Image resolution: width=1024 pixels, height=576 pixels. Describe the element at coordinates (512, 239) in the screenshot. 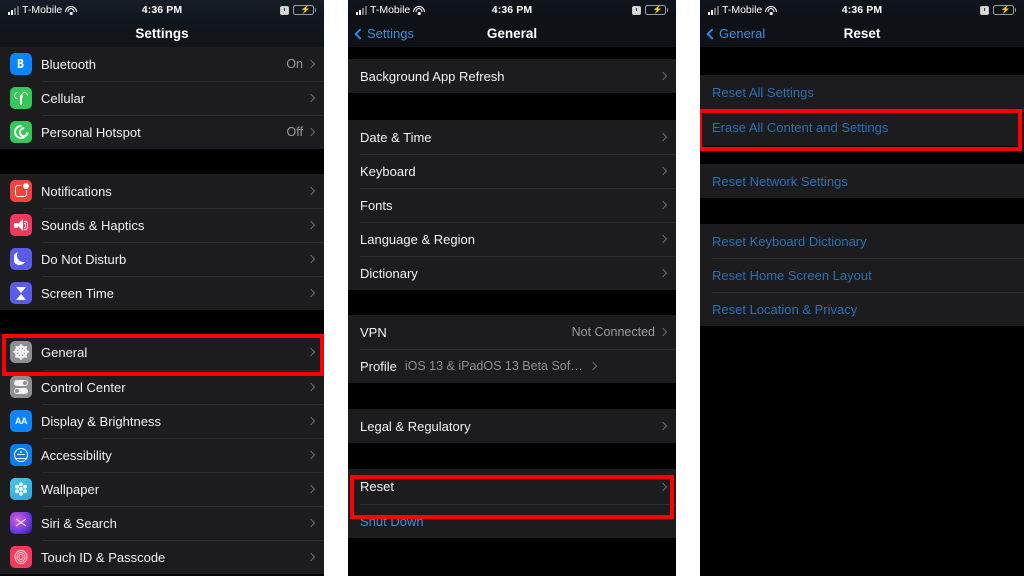

I see `general-row-language-region: Language & Region` at that location.